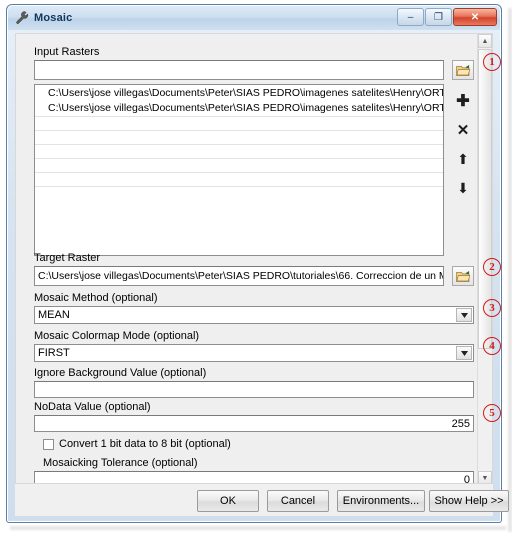 The height and width of the screenshot is (538, 512). What do you see at coordinates (492, 346) in the screenshot?
I see `callout-4: 4` at bounding box center [492, 346].